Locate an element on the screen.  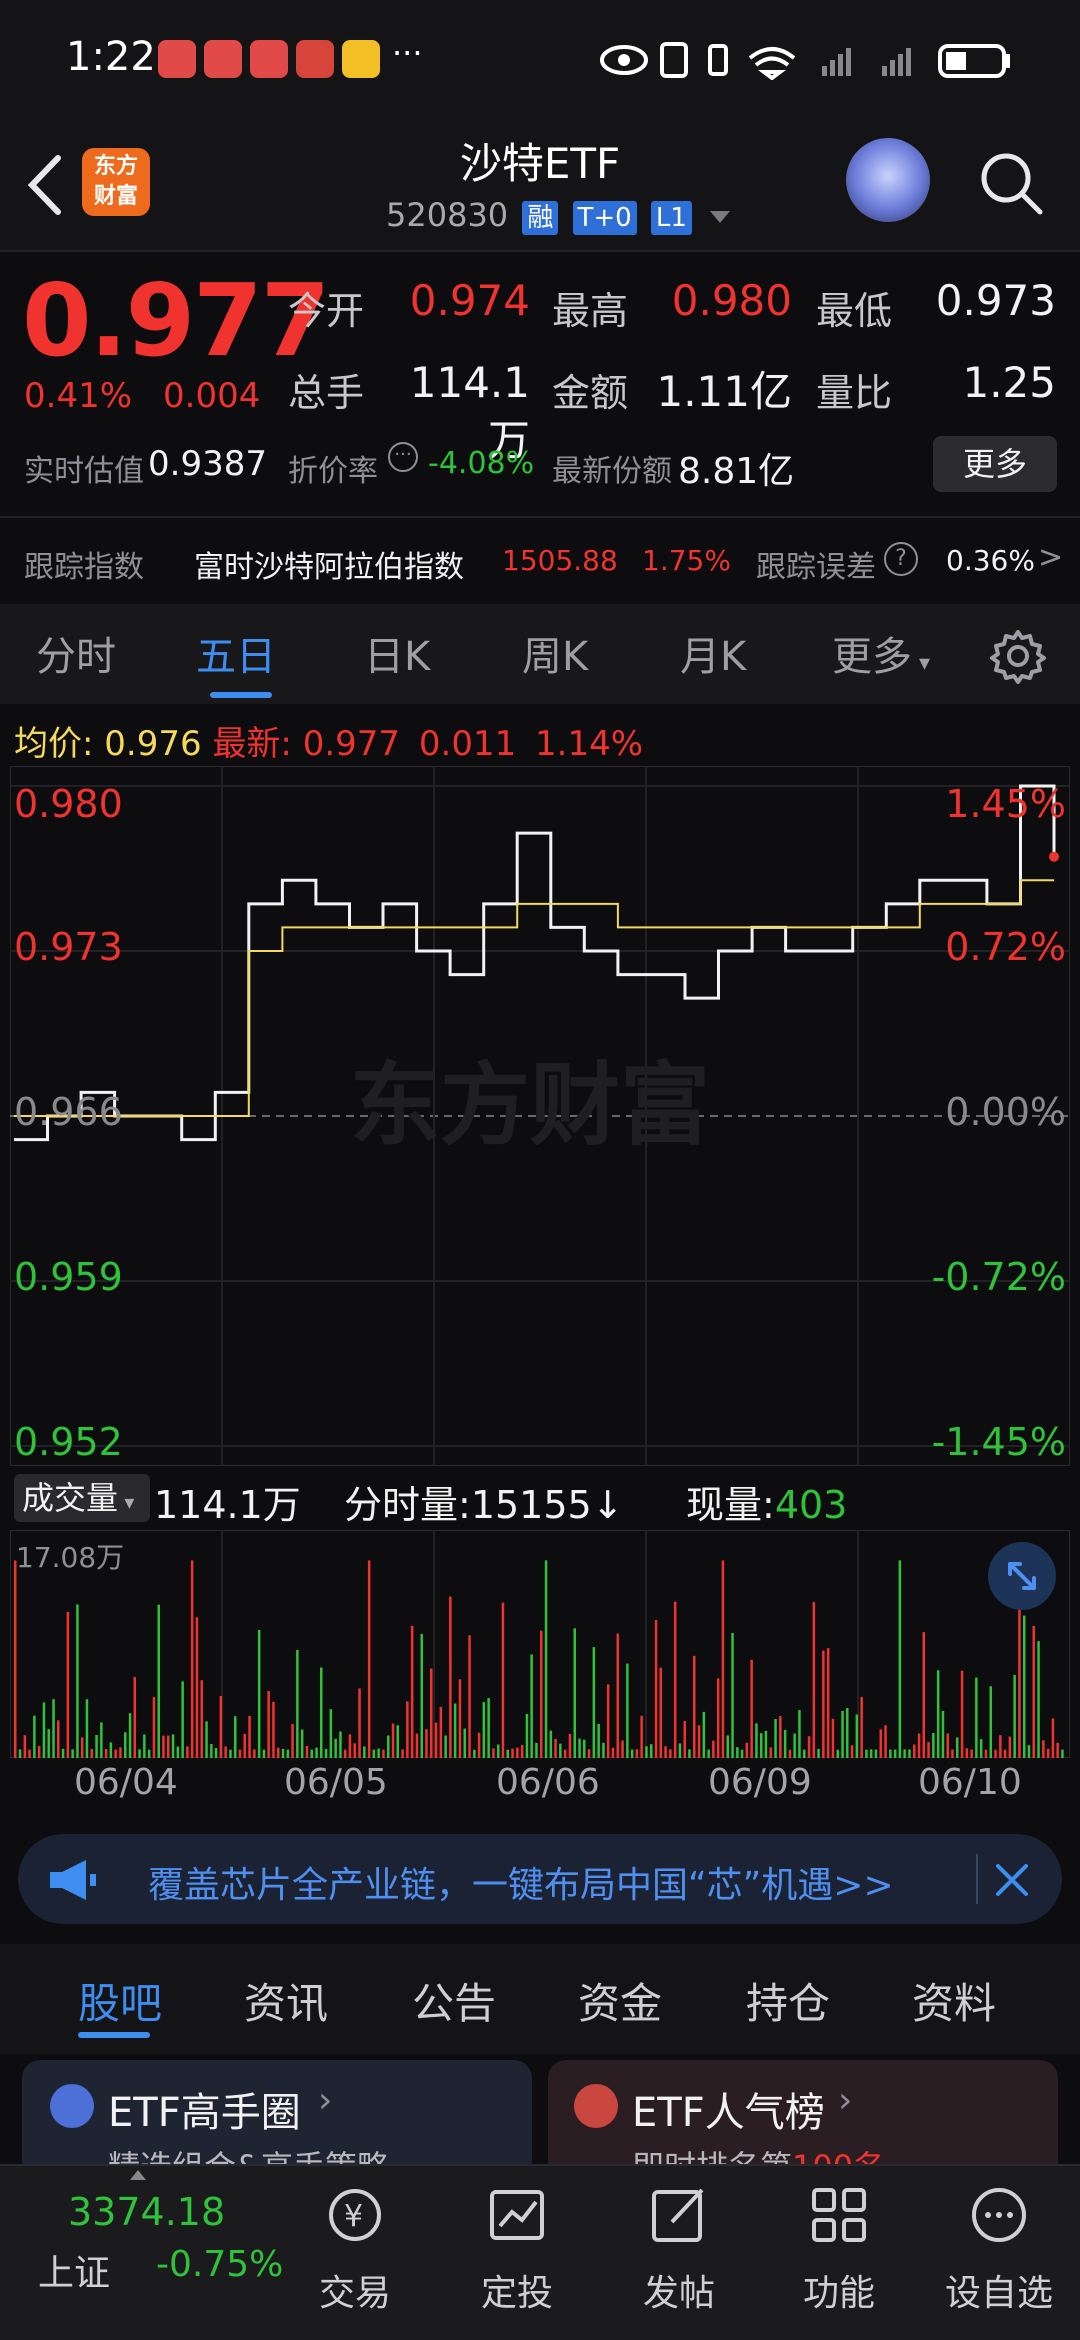
chevron-up-icon is located at coordinates (138, 2175).